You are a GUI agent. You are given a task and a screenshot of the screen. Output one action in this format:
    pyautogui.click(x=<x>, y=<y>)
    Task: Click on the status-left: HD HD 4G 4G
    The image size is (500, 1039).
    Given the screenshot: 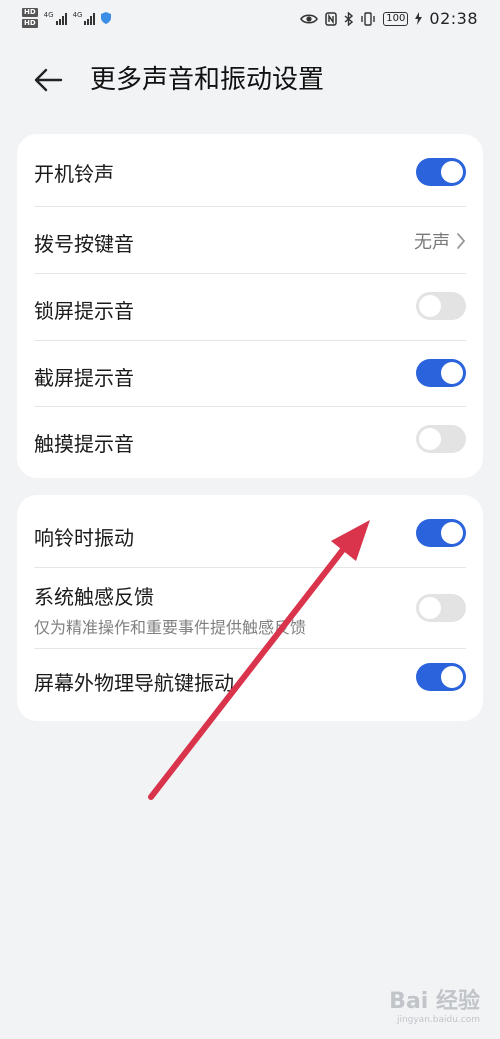 What is the action you would take?
    pyautogui.click(x=67, y=18)
    